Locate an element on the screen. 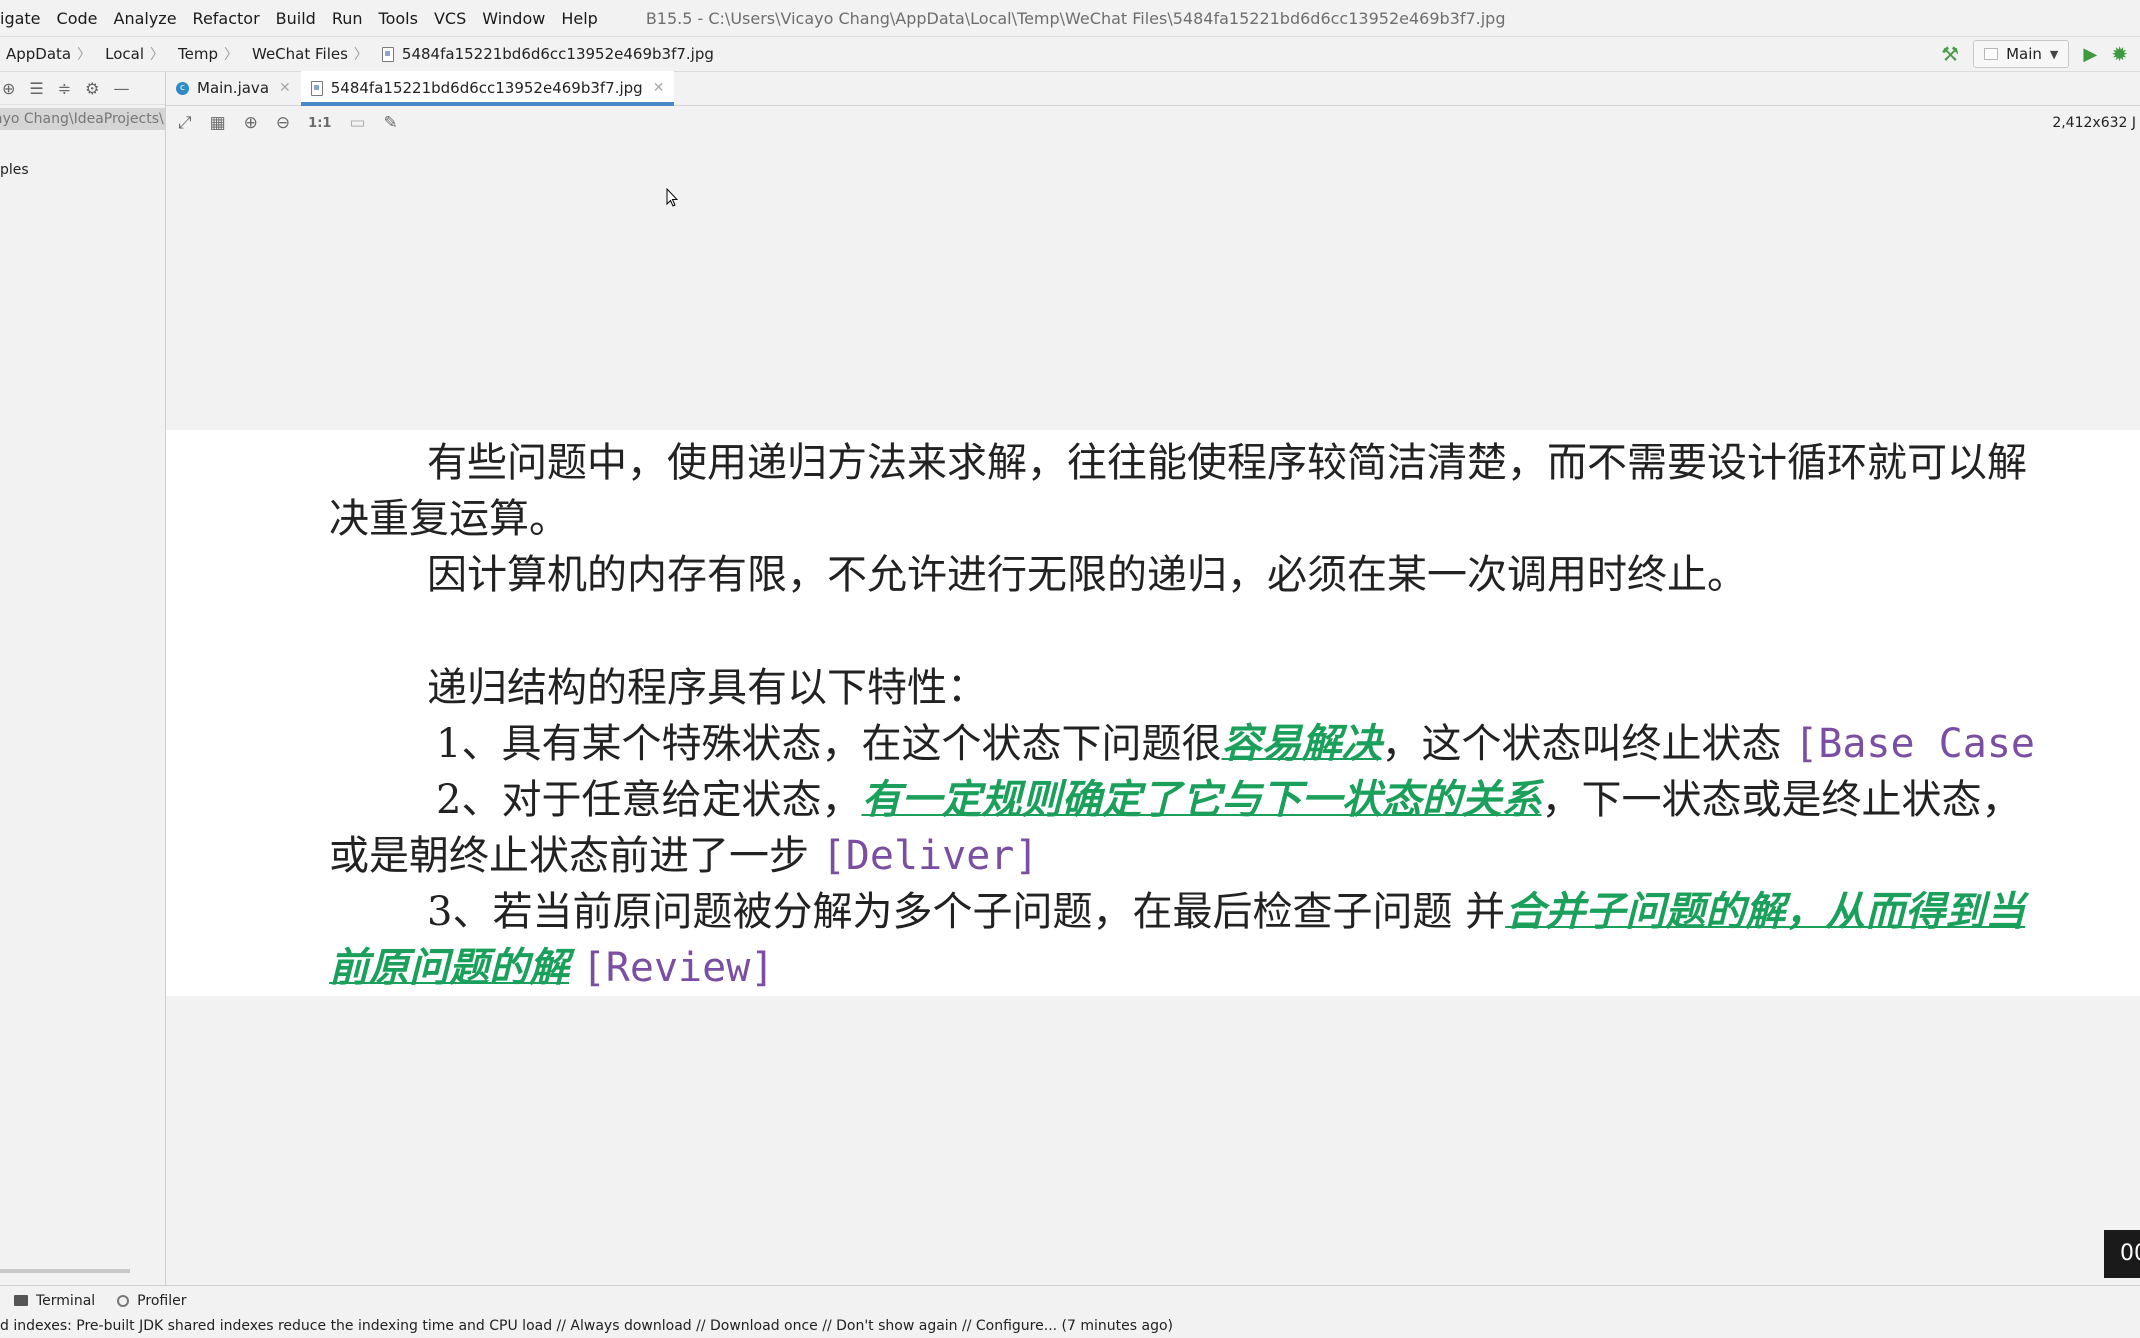 This screenshot has height=1338, width=2140. breadcrumb-label: WeChat Files is located at coordinates (300, 54).